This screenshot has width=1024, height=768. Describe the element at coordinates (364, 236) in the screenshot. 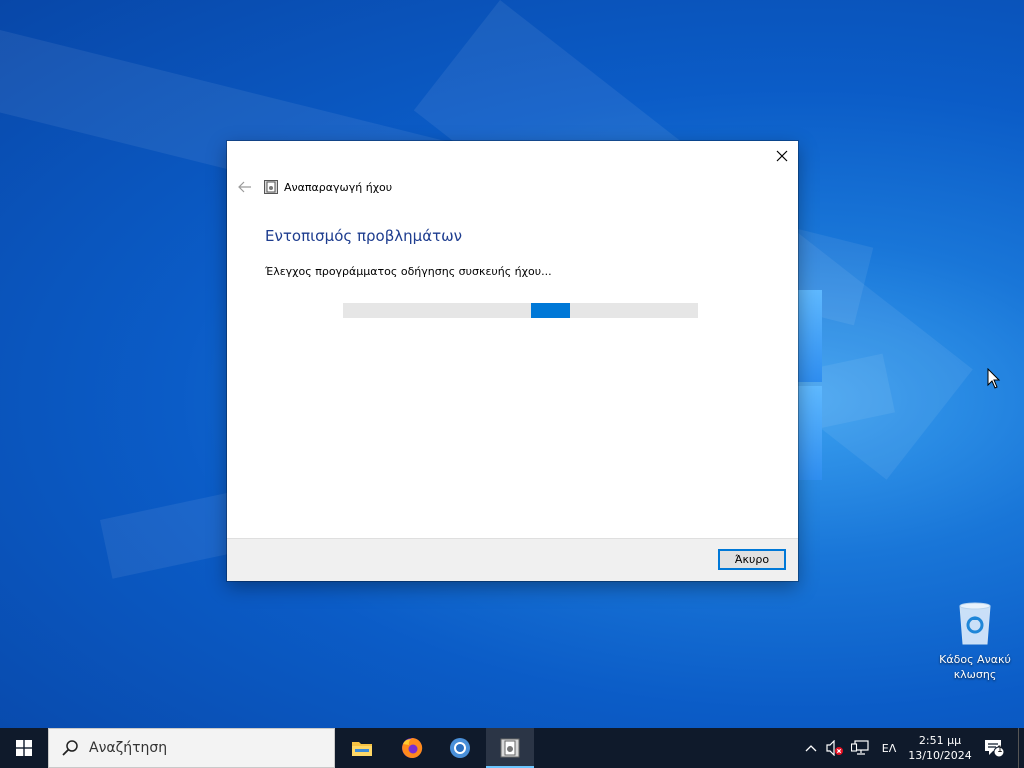

I see `page-heading: Εντοπισμός προβλημάτων` at that location.